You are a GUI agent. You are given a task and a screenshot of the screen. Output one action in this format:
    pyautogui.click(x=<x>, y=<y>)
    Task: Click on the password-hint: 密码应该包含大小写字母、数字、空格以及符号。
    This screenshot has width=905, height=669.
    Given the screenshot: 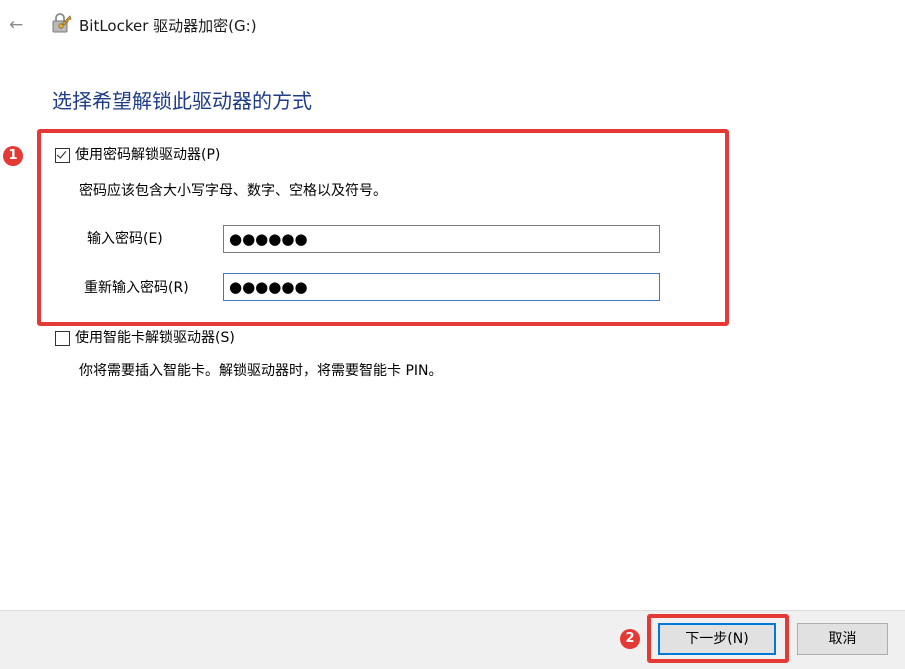 What is the action you would take?
    pyautogui.click(x=233, y=191)
    